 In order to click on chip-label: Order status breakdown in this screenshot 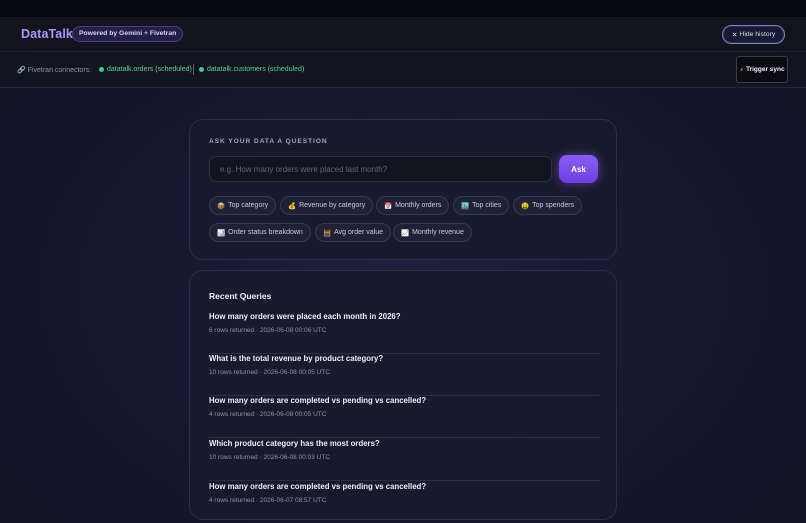, I will do `click(265, 232)`.